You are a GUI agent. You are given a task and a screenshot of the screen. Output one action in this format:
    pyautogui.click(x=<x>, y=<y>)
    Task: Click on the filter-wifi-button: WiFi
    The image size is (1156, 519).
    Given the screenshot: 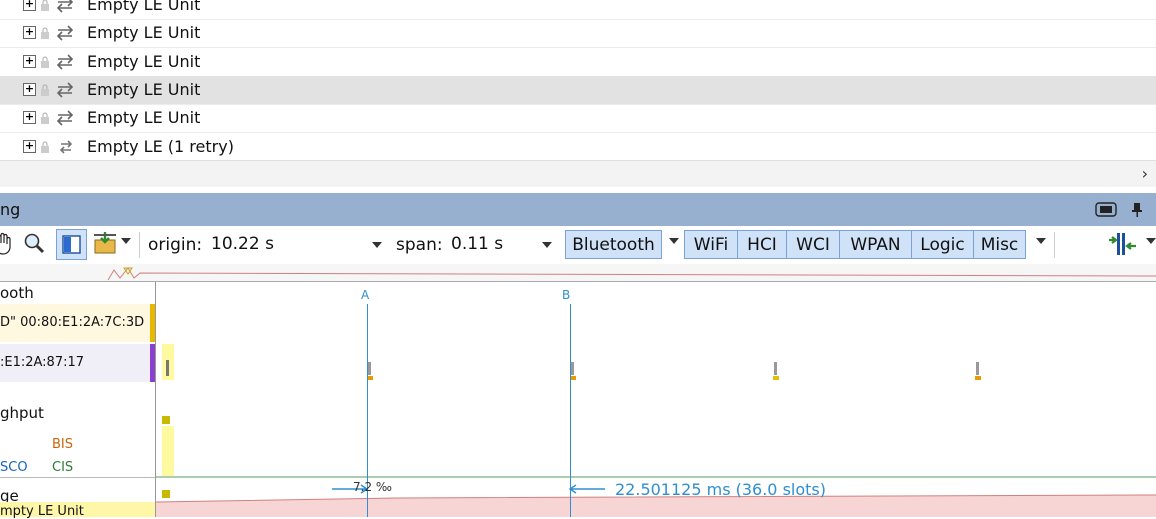 What is the action you would take?
    pyautogui.click(x=711, y=244)
    